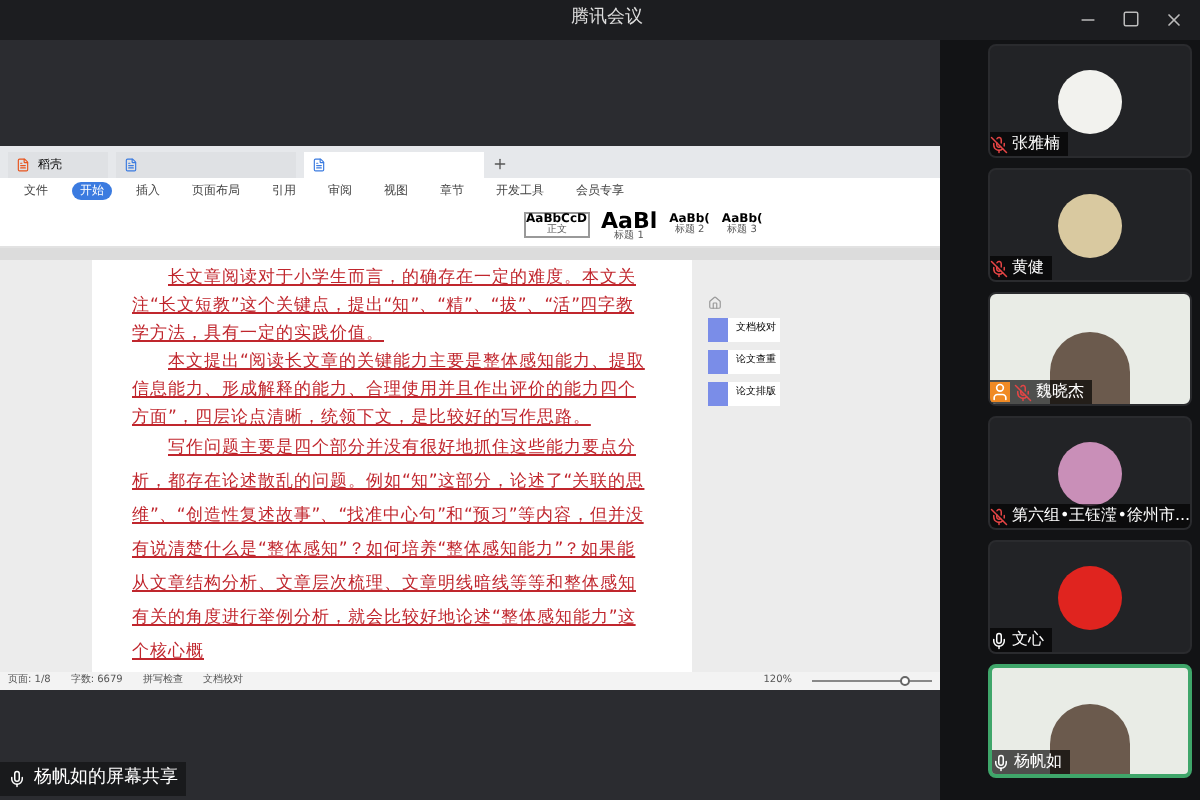 Image resolution: width=1200 pixels, height=800 pixels. Describe the element at coordinates (1038, 762) in the screenshot. I see `participant-name: 杨帆如` at that location.